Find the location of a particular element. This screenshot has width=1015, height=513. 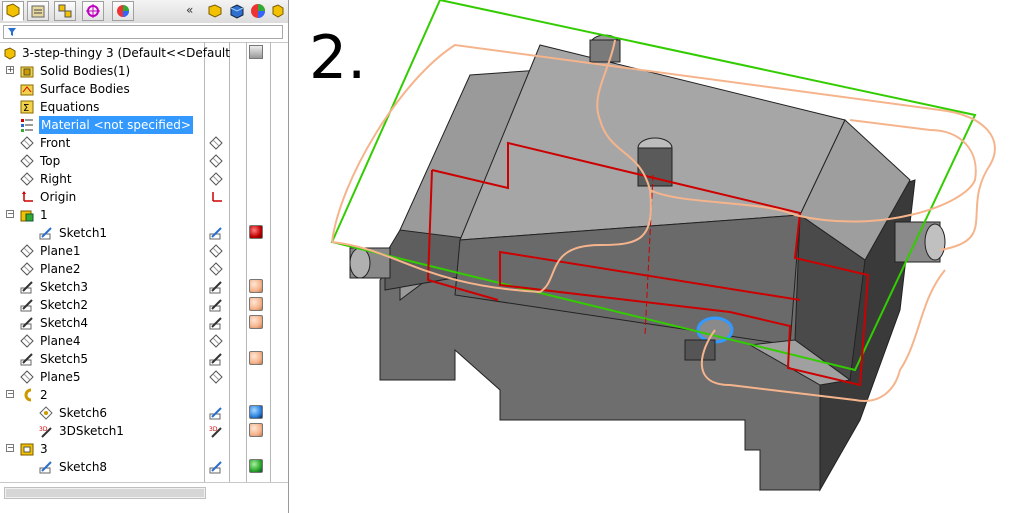

collapse-panel-icon: « is located at coordinates (189, 10).